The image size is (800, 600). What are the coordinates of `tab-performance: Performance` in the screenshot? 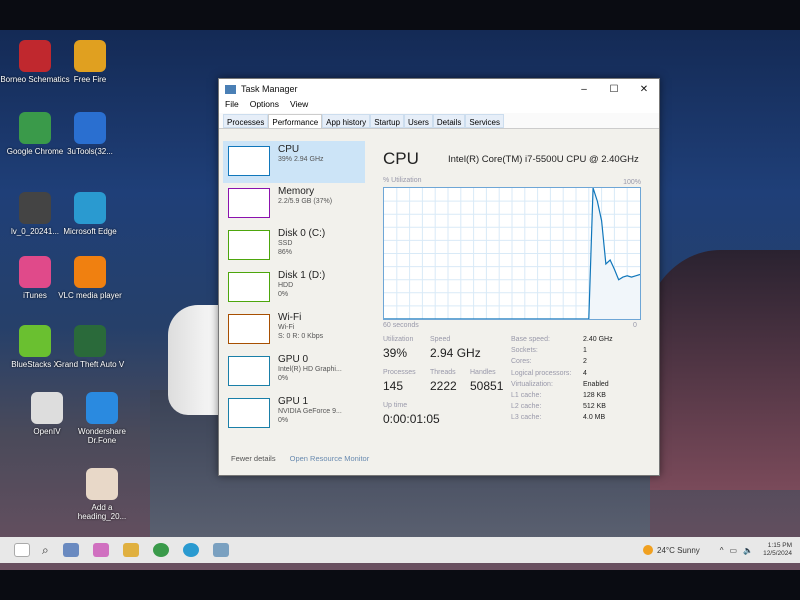 It's located at (295, 121).